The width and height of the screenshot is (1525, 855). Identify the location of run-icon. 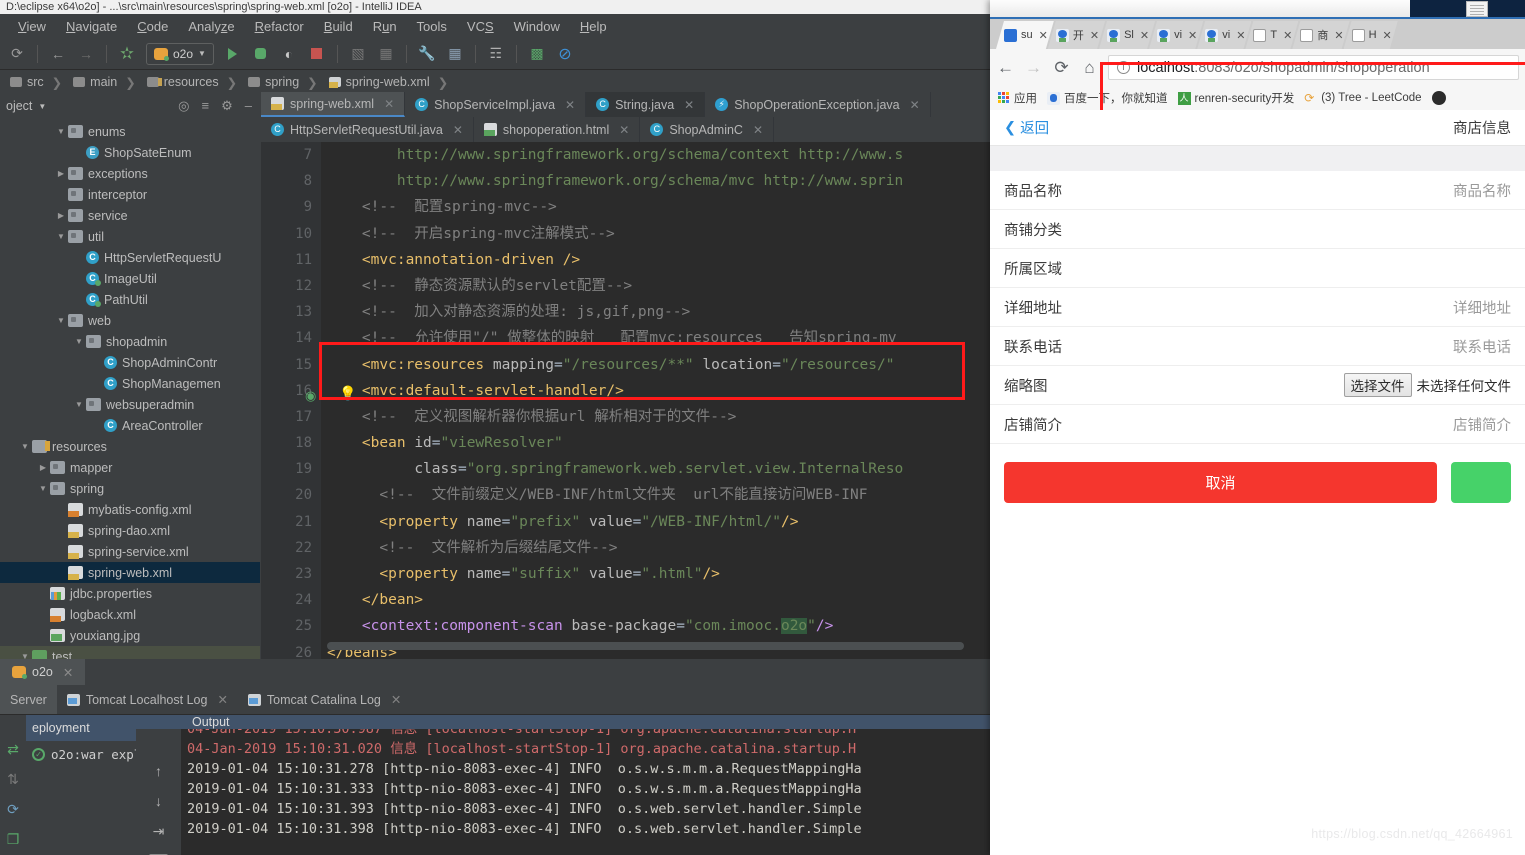
(233, 54).